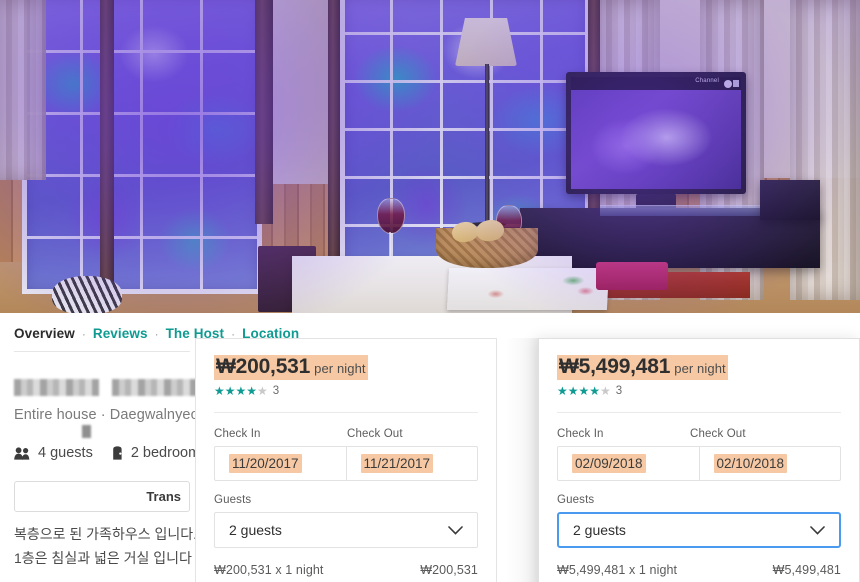 The image size is (860, 582). I want to click on redacted-block-b, so click(158, 387).